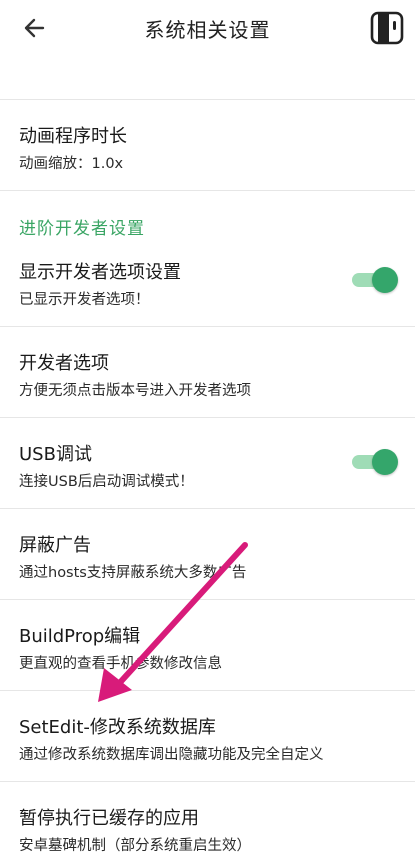 The height and width of the screenshot is (866, 415). I want to click on page-title: 系统相关设置, so click(207, 30).